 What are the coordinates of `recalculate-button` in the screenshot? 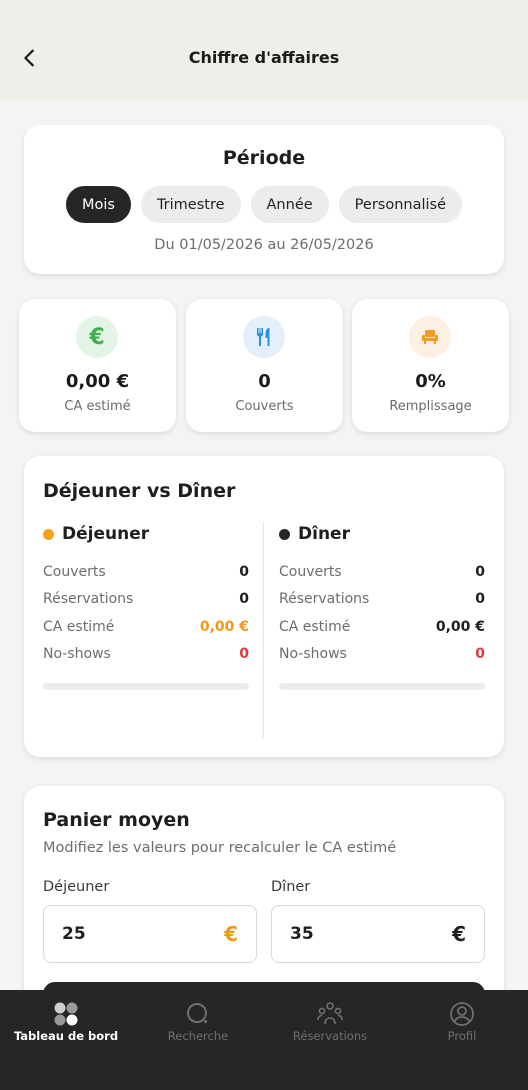 It's located at (264, 986).